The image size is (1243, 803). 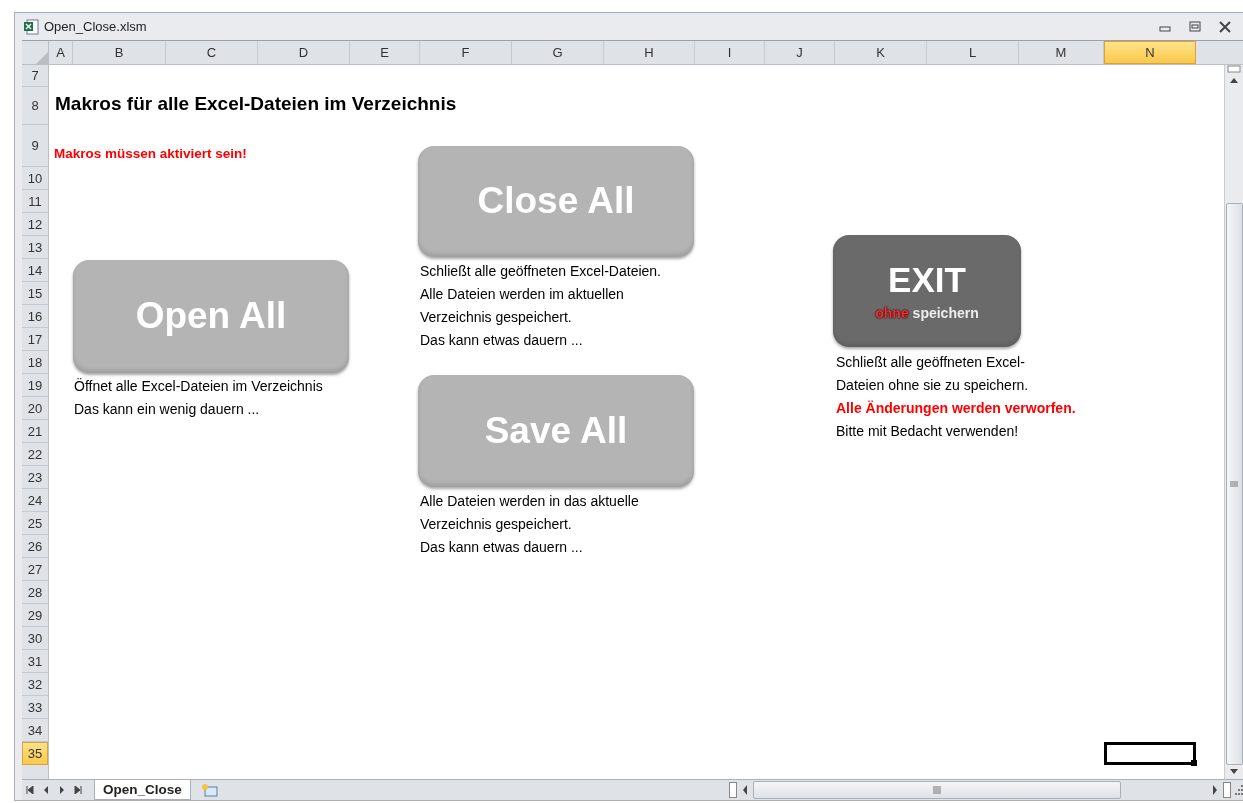 What do you see at coordinates (1234, 69) in the screenshot?
I see `split-handle-icon` at bounding box center [1234, 69].